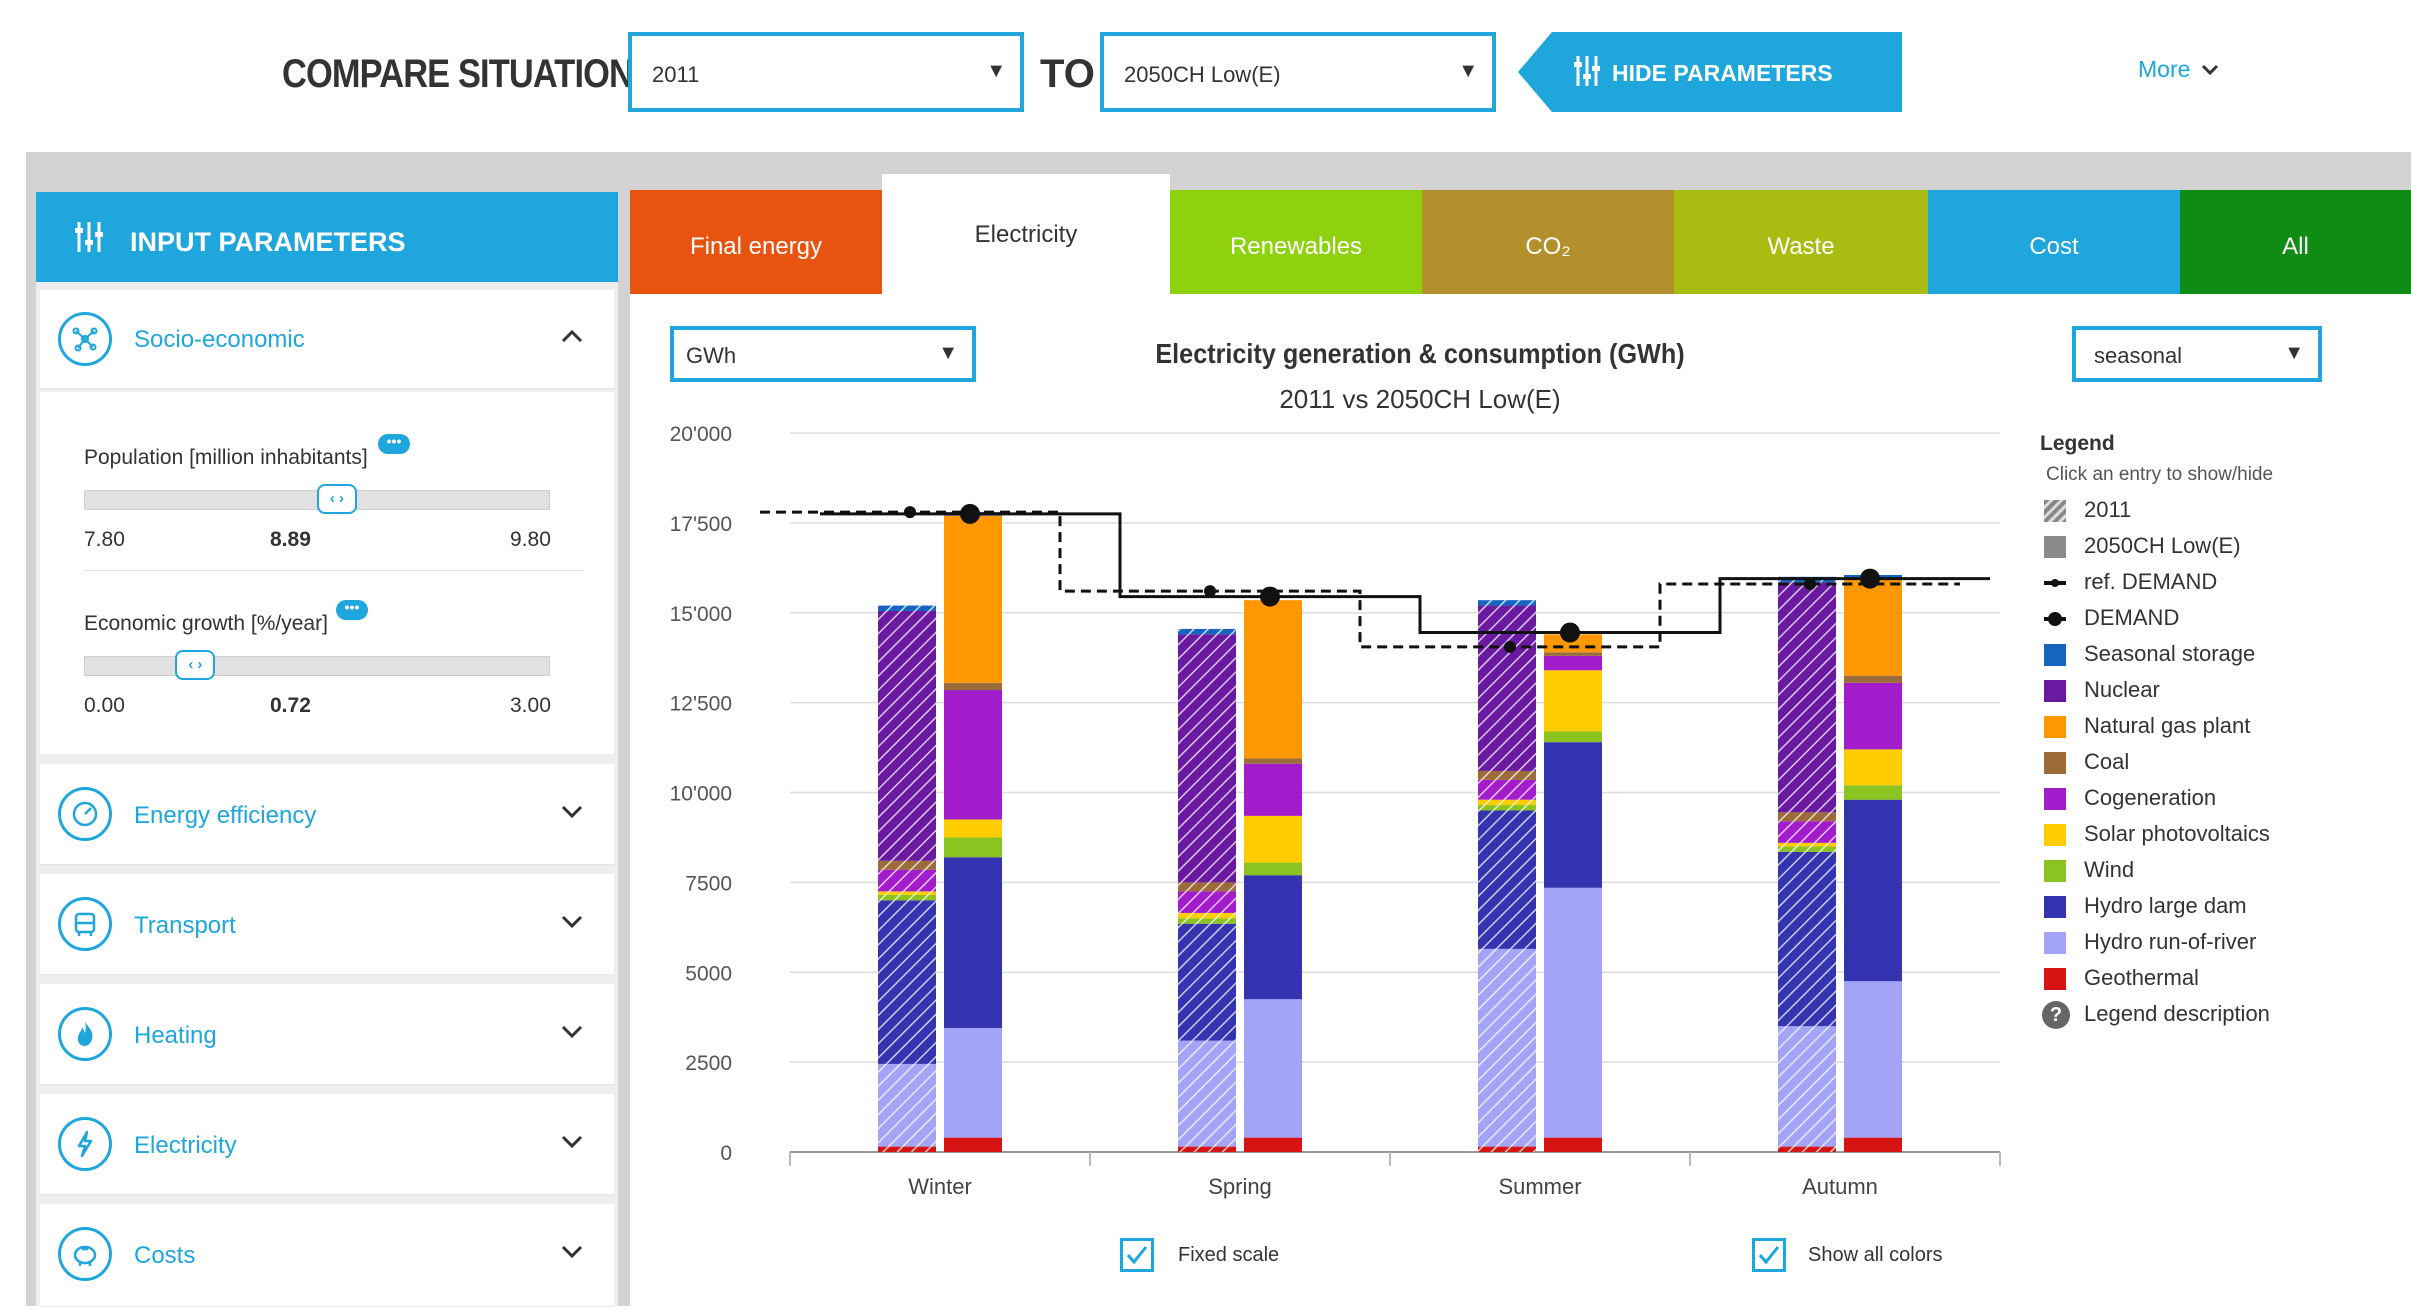 This screenshot has height=1307, width=2411. Describe the element at coordinates (2210, 582) in the screenshot. I see `legend-item: ref. DEMAND` at that location.